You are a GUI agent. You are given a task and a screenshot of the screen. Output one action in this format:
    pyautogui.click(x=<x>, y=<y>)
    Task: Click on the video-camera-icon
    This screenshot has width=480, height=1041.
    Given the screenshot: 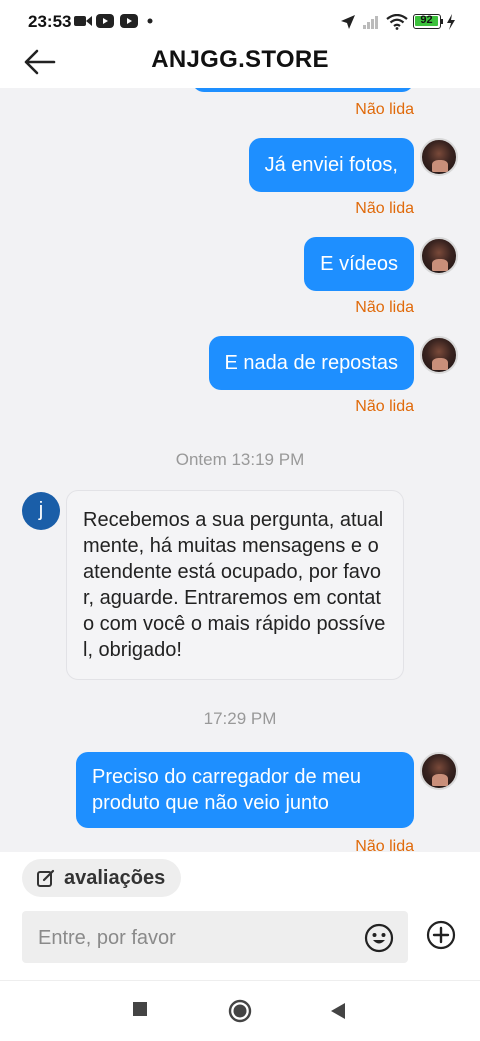 What is the action you would take?
    pyautogui.click(x=83, y=21)
    